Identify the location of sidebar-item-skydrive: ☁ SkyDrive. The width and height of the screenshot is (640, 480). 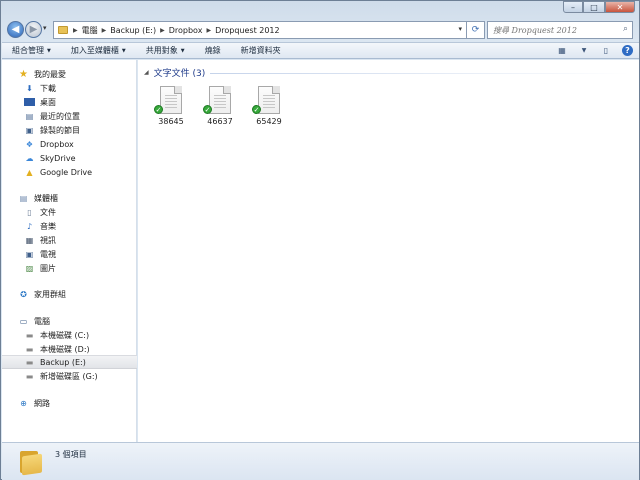
(69, 158).